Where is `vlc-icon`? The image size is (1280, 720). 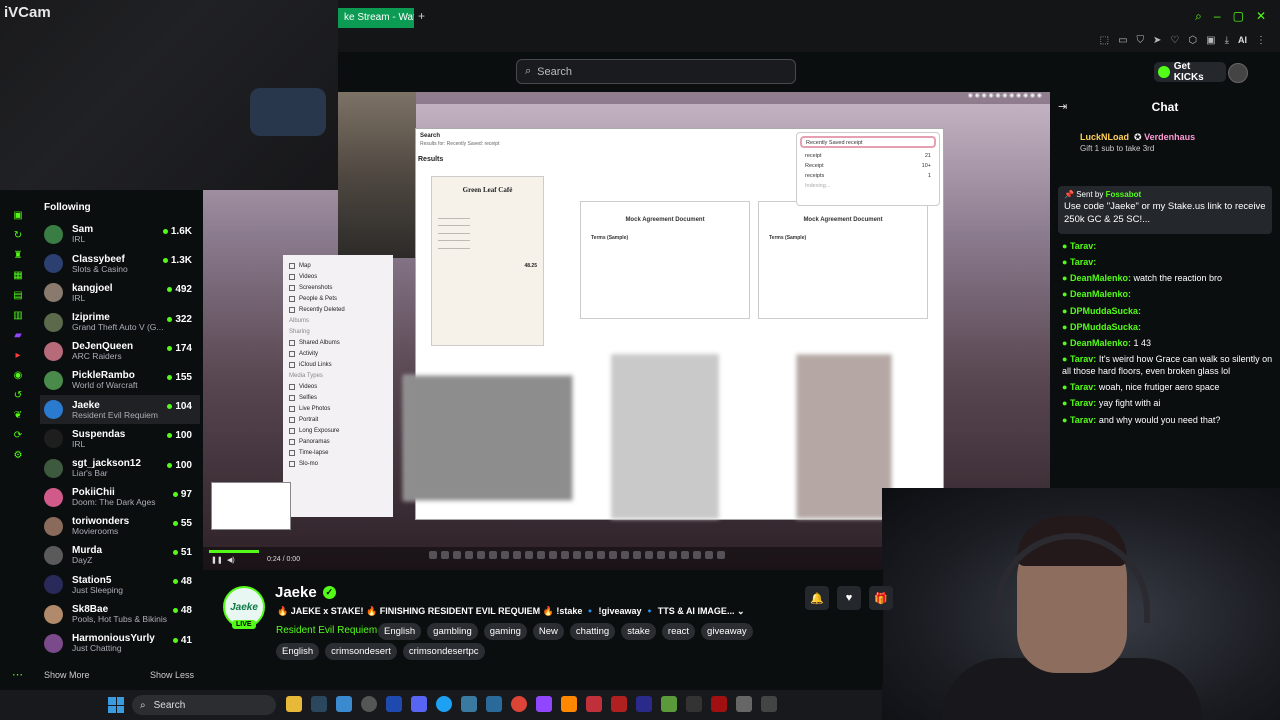 vlc-icon is located at coordinates (569, 704).